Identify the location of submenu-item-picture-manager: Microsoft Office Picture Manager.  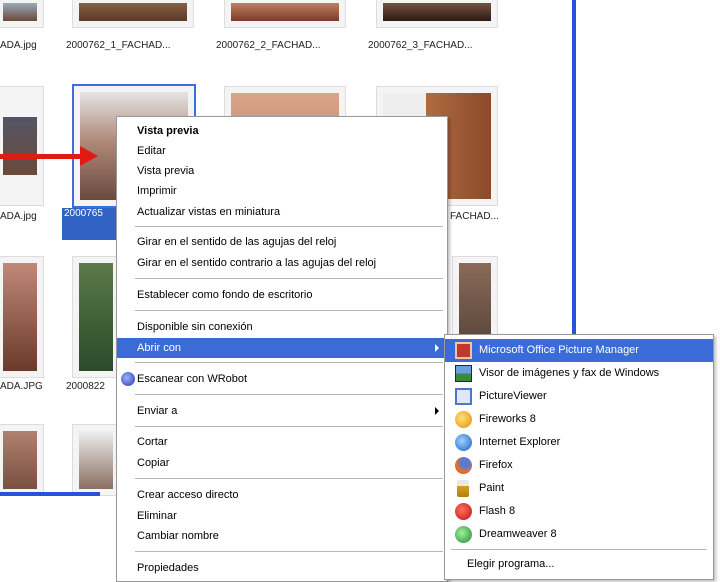
(579, 350).